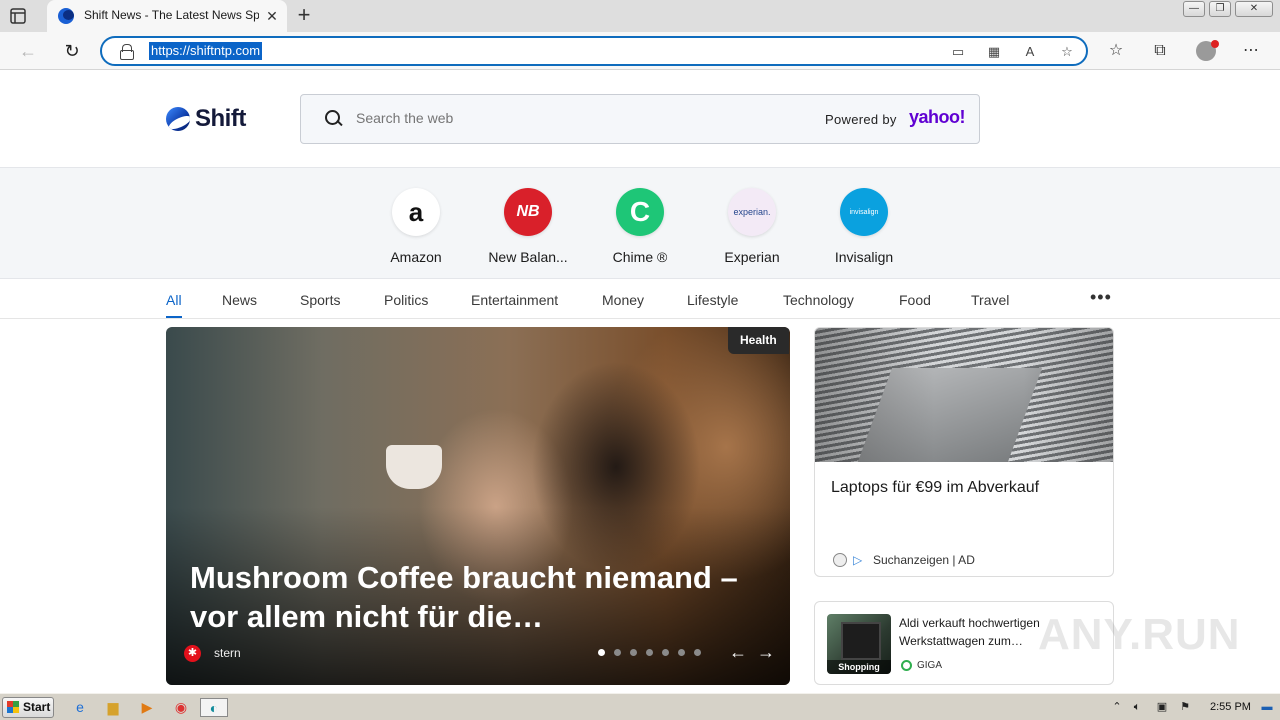 The image size is (1280, 720). What do you see at coordinates (514, 300) in the screenshot?
I see `tab-entertainment: Entertainment` at bounding box center [514, 300].